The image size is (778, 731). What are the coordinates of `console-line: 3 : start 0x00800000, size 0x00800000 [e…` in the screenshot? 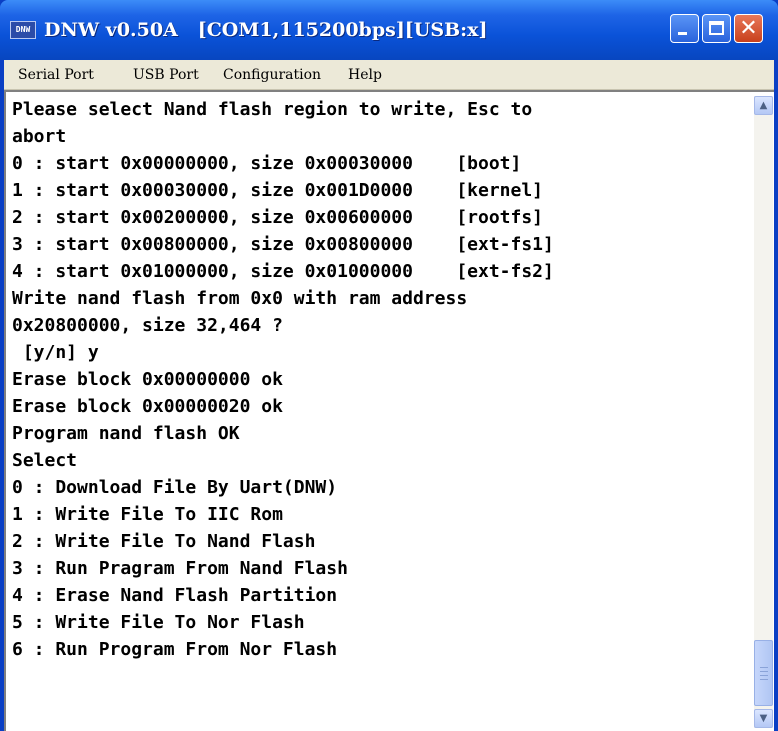 It's located at (283, 244).